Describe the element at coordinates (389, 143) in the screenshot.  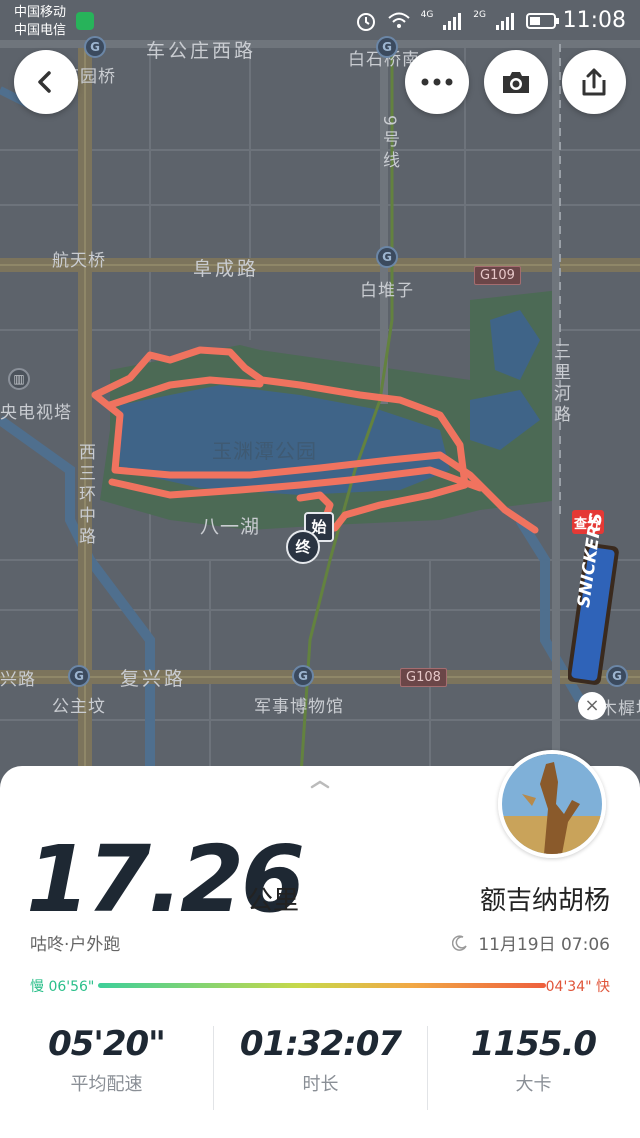
I see `metro-line-label: 9号线` at that location.